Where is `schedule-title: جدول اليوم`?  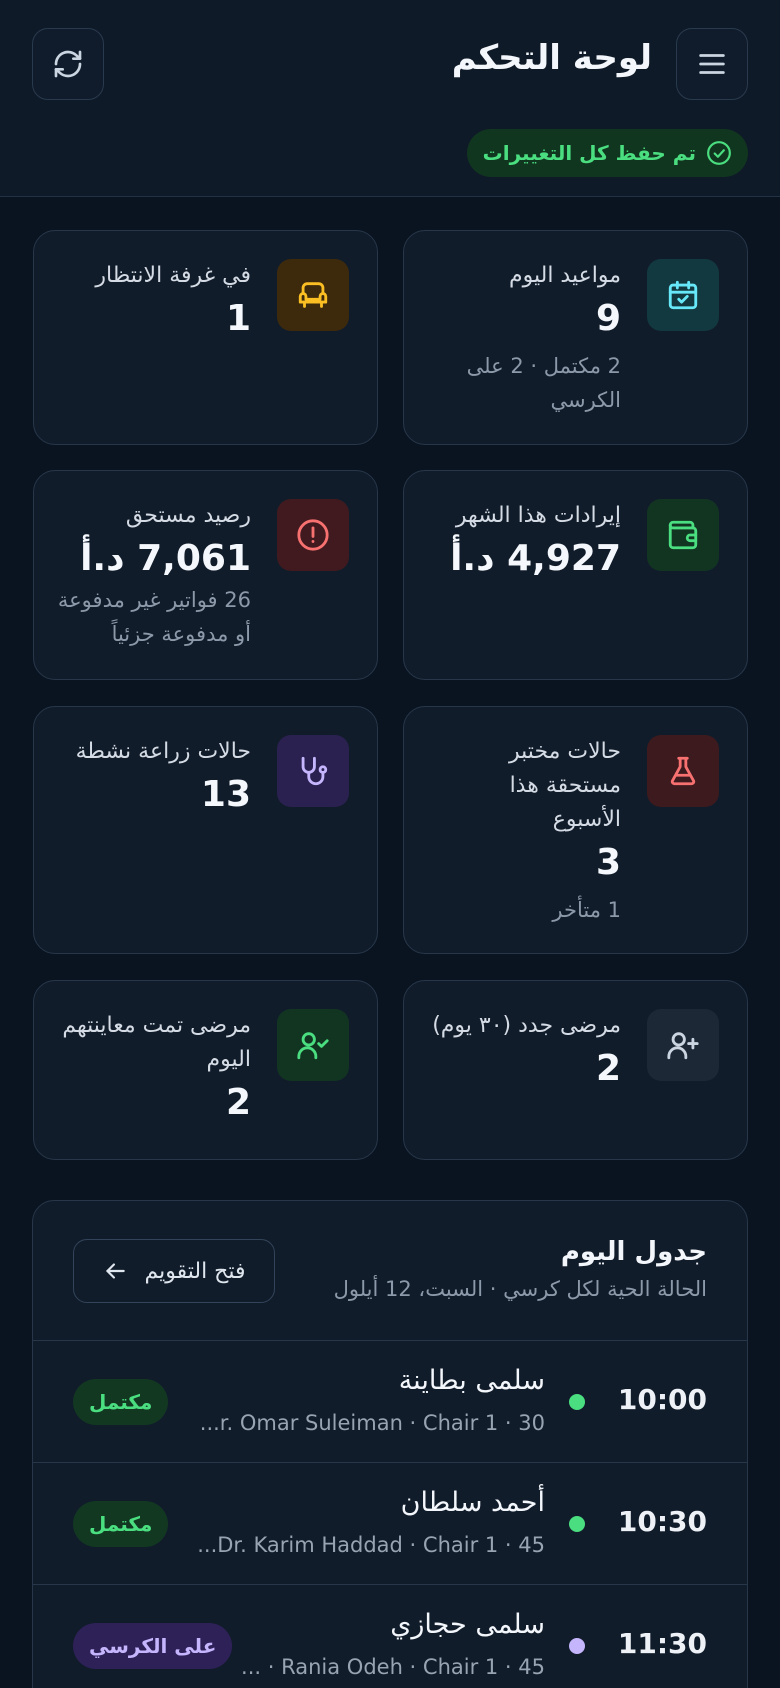
schedule-title: جدول اليوم is located at coordinates (633, 1252).